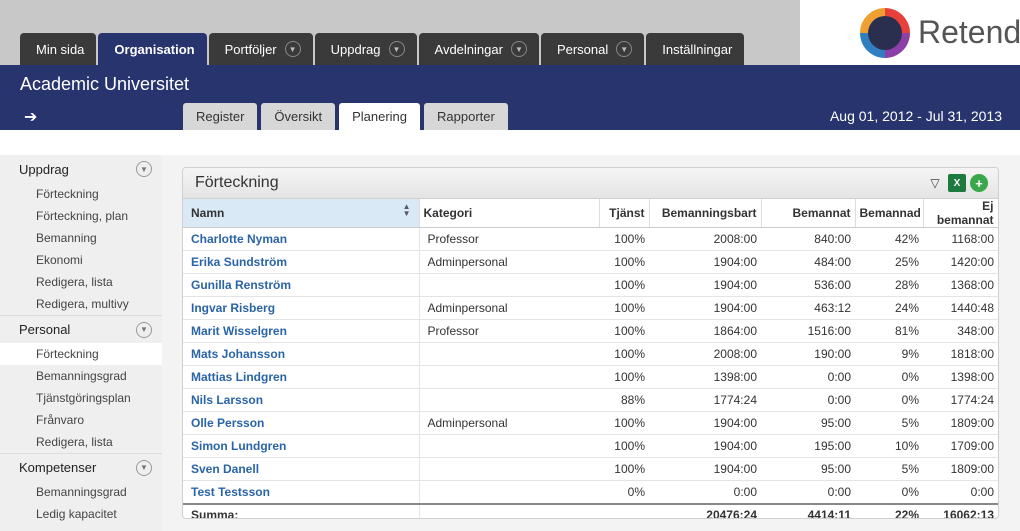  Describe the element at coordinates (808, 423) in the screenshot. I see `table-cell: 95:00` at that location.